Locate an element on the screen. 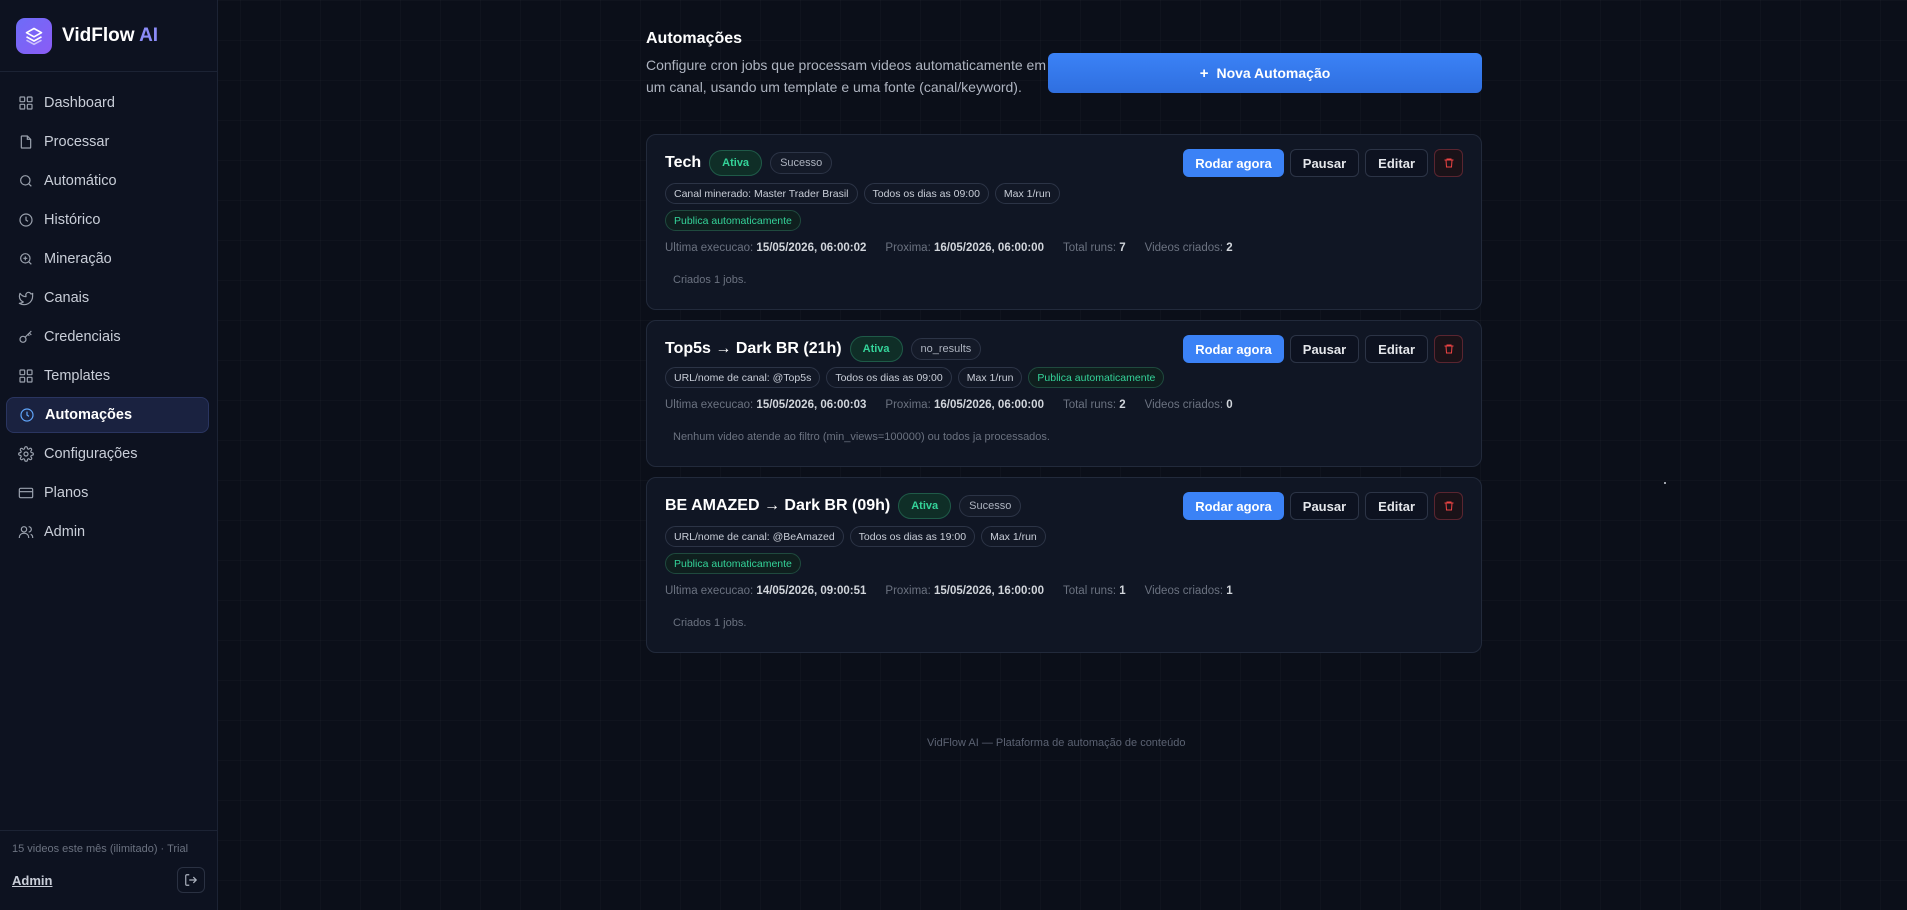 The width and height of the screenshot is (1907, 910). next-run-stat: Proxima: 16/05/2026, 06:00:00 is located at coordinates (964, 248).